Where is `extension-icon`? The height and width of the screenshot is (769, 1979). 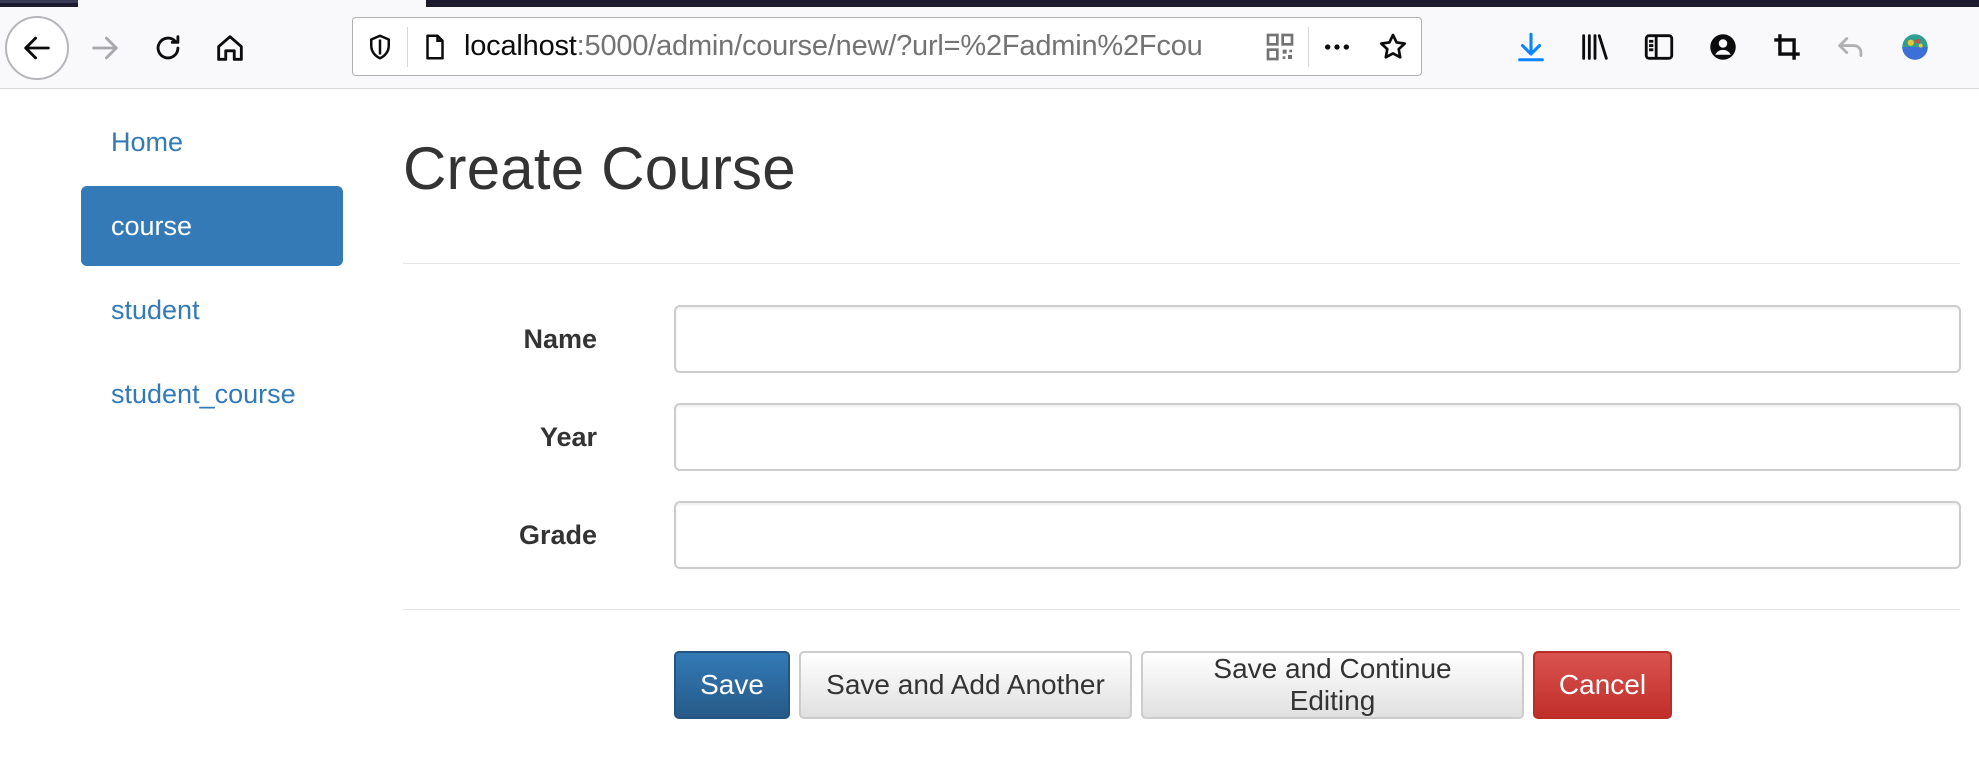 extension-icon is located at coordinates (1915, 46).